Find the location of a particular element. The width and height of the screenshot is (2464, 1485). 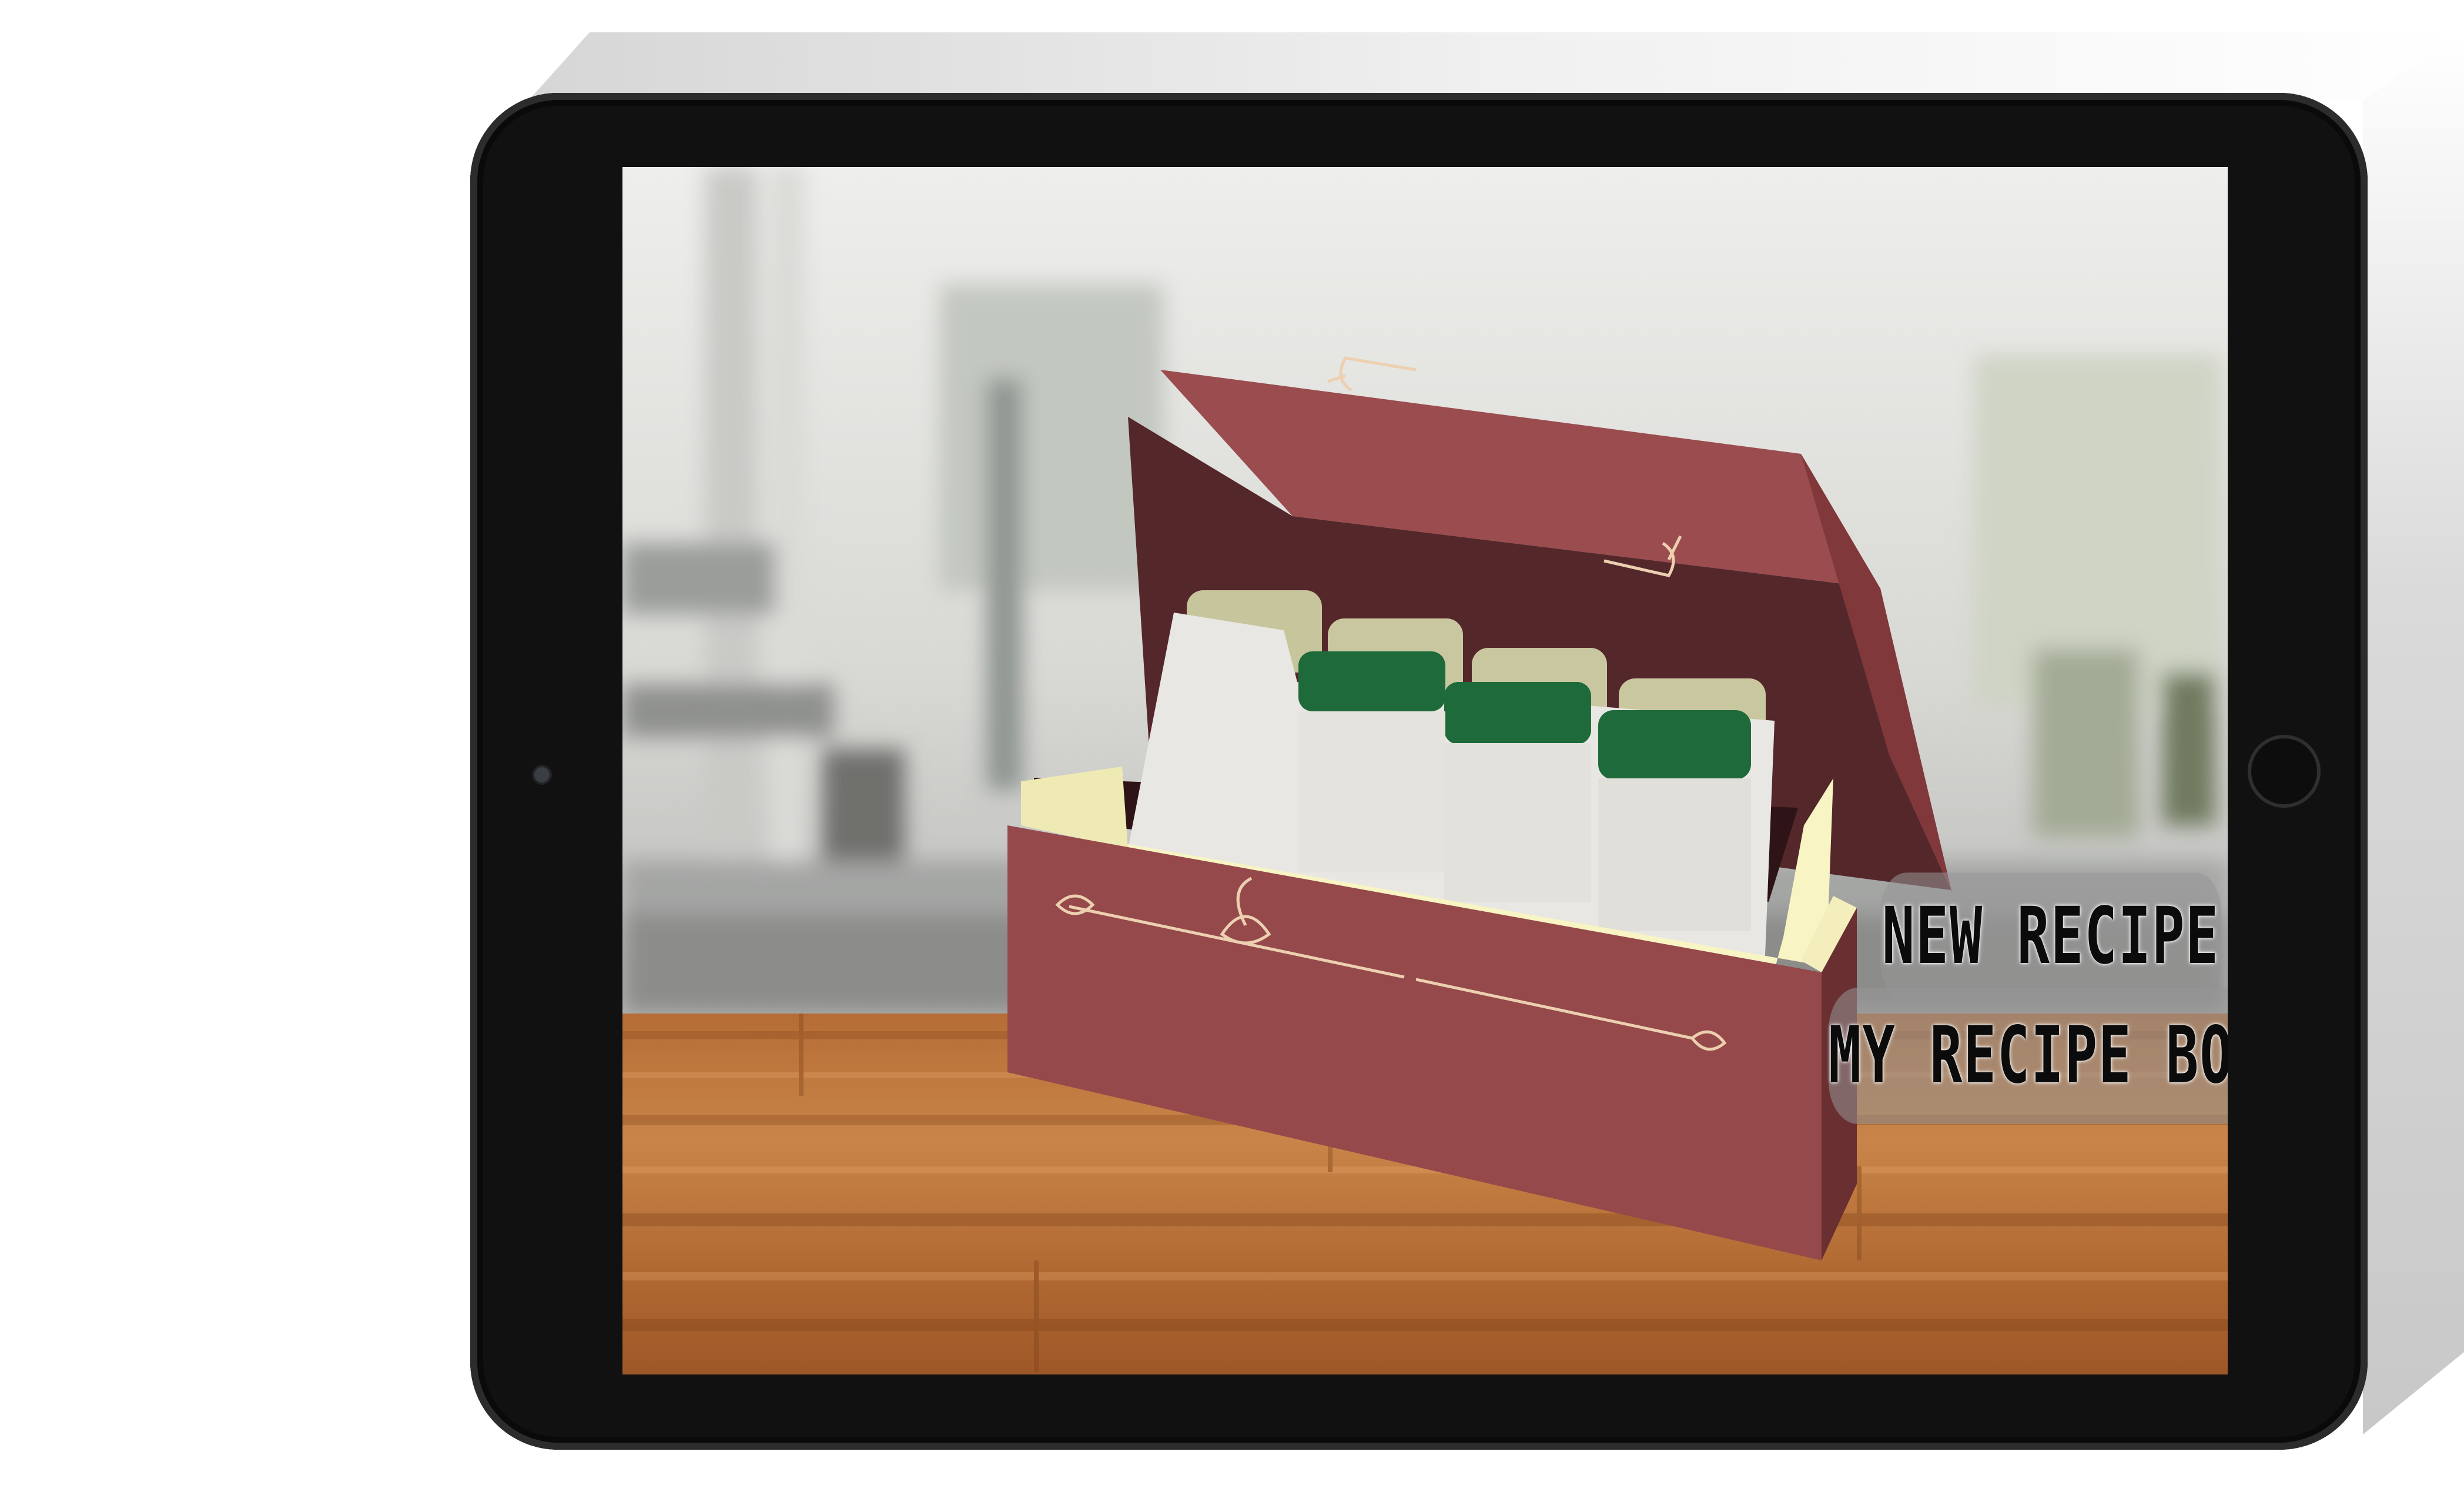

front-camera-icon is located at coordinates (542, 774).